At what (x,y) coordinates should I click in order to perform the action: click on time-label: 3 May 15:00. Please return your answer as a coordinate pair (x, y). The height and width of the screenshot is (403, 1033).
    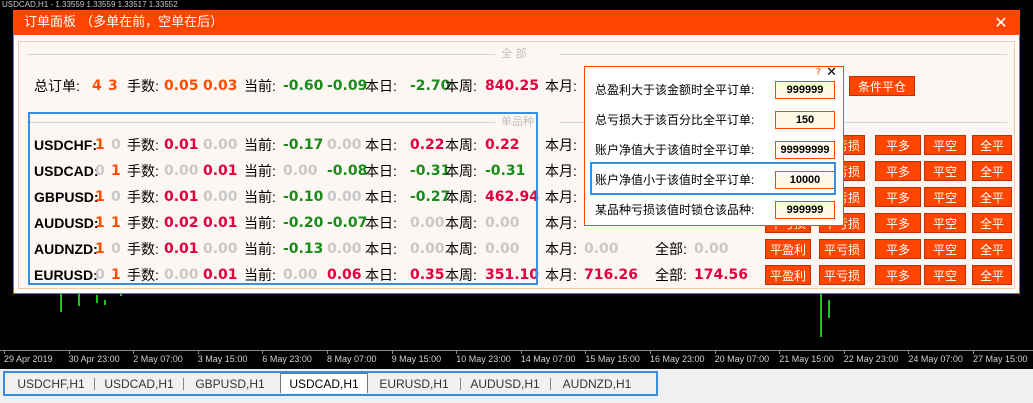
    Looking at the image, I should click on (222, 359).